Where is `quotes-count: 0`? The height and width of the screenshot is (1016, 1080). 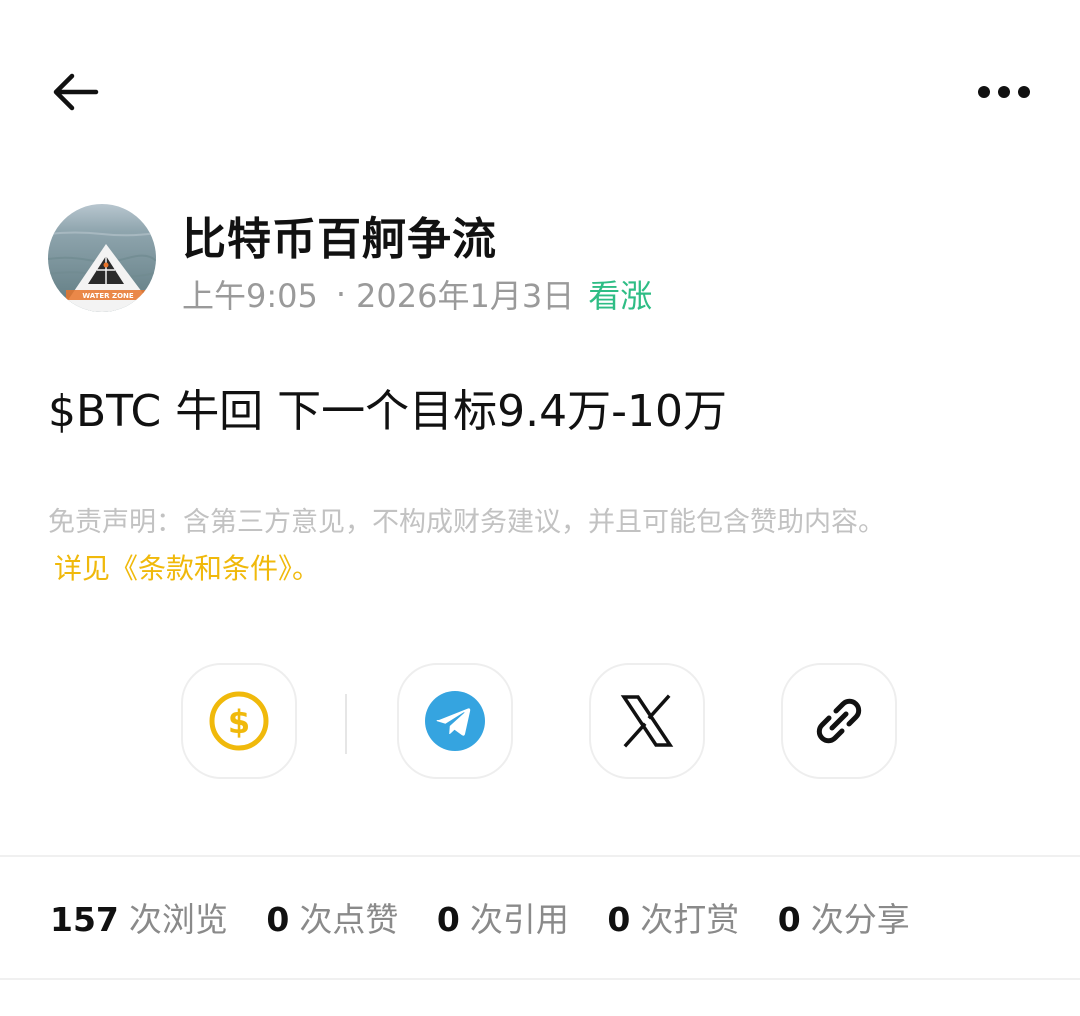
quotes-count: 0 is located at coordinates (448, 919).